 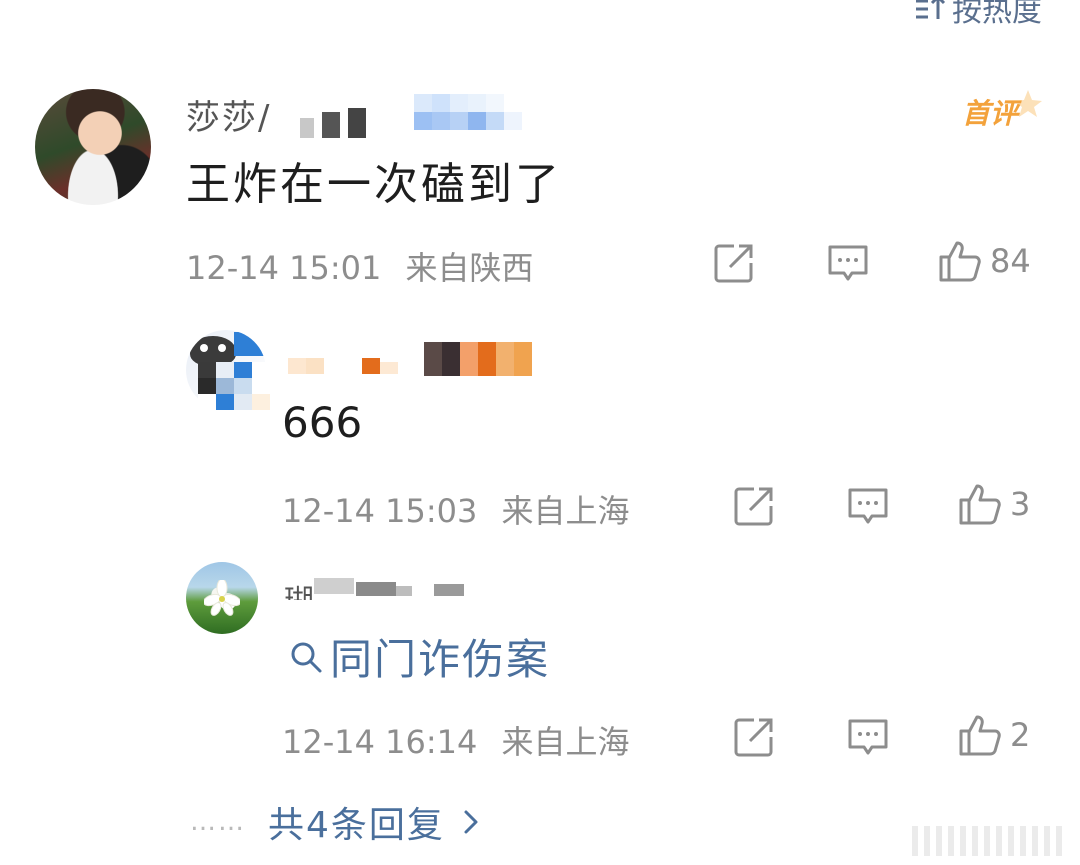 What do you see at coordinates (997, 14) in the screenshot?
I see `sort-label: 按热度` at bounding box center [997, 14].